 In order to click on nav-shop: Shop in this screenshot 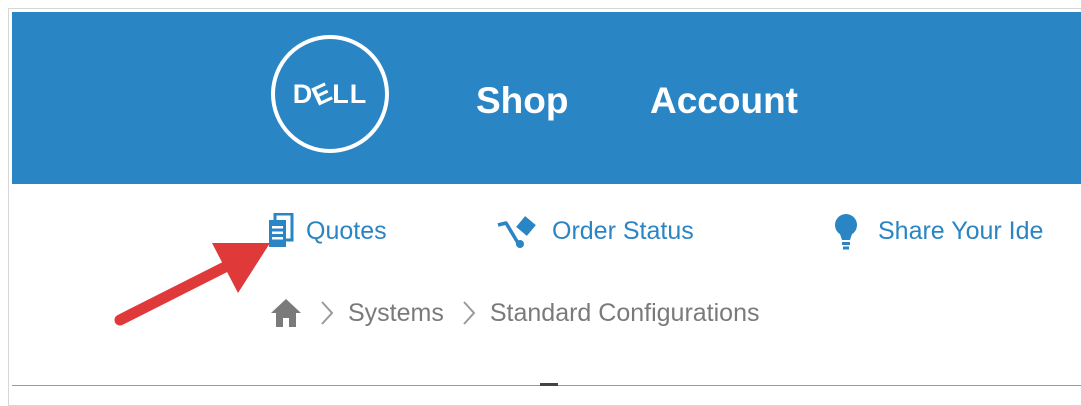, I will do `click(522, 101)`.